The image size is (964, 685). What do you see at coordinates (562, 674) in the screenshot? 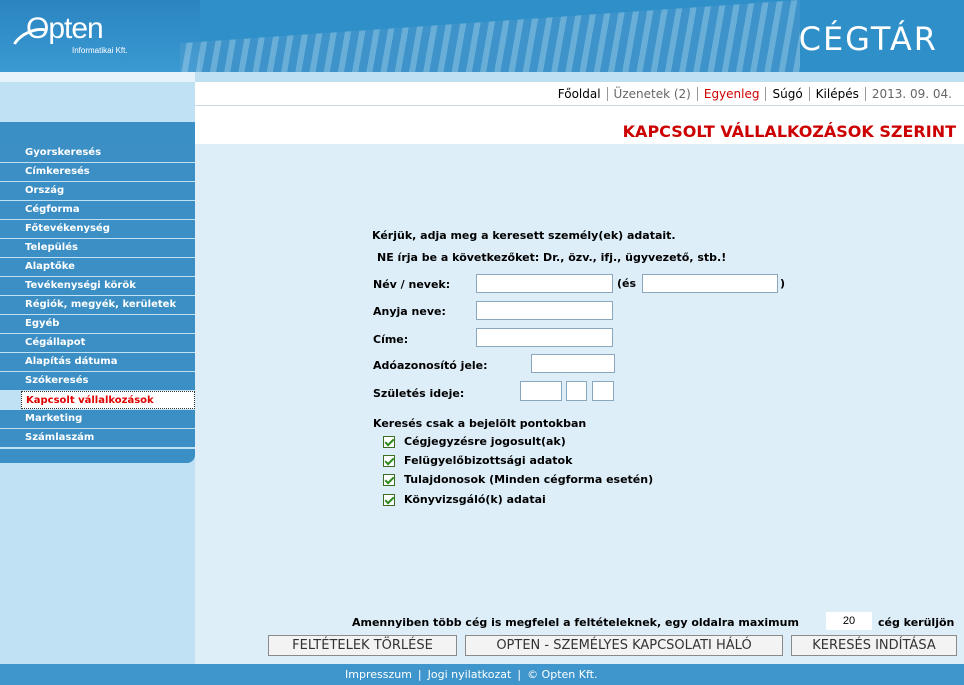
I see `footer-copyright: © Opten Kft.` at bounding box center [562, 674].